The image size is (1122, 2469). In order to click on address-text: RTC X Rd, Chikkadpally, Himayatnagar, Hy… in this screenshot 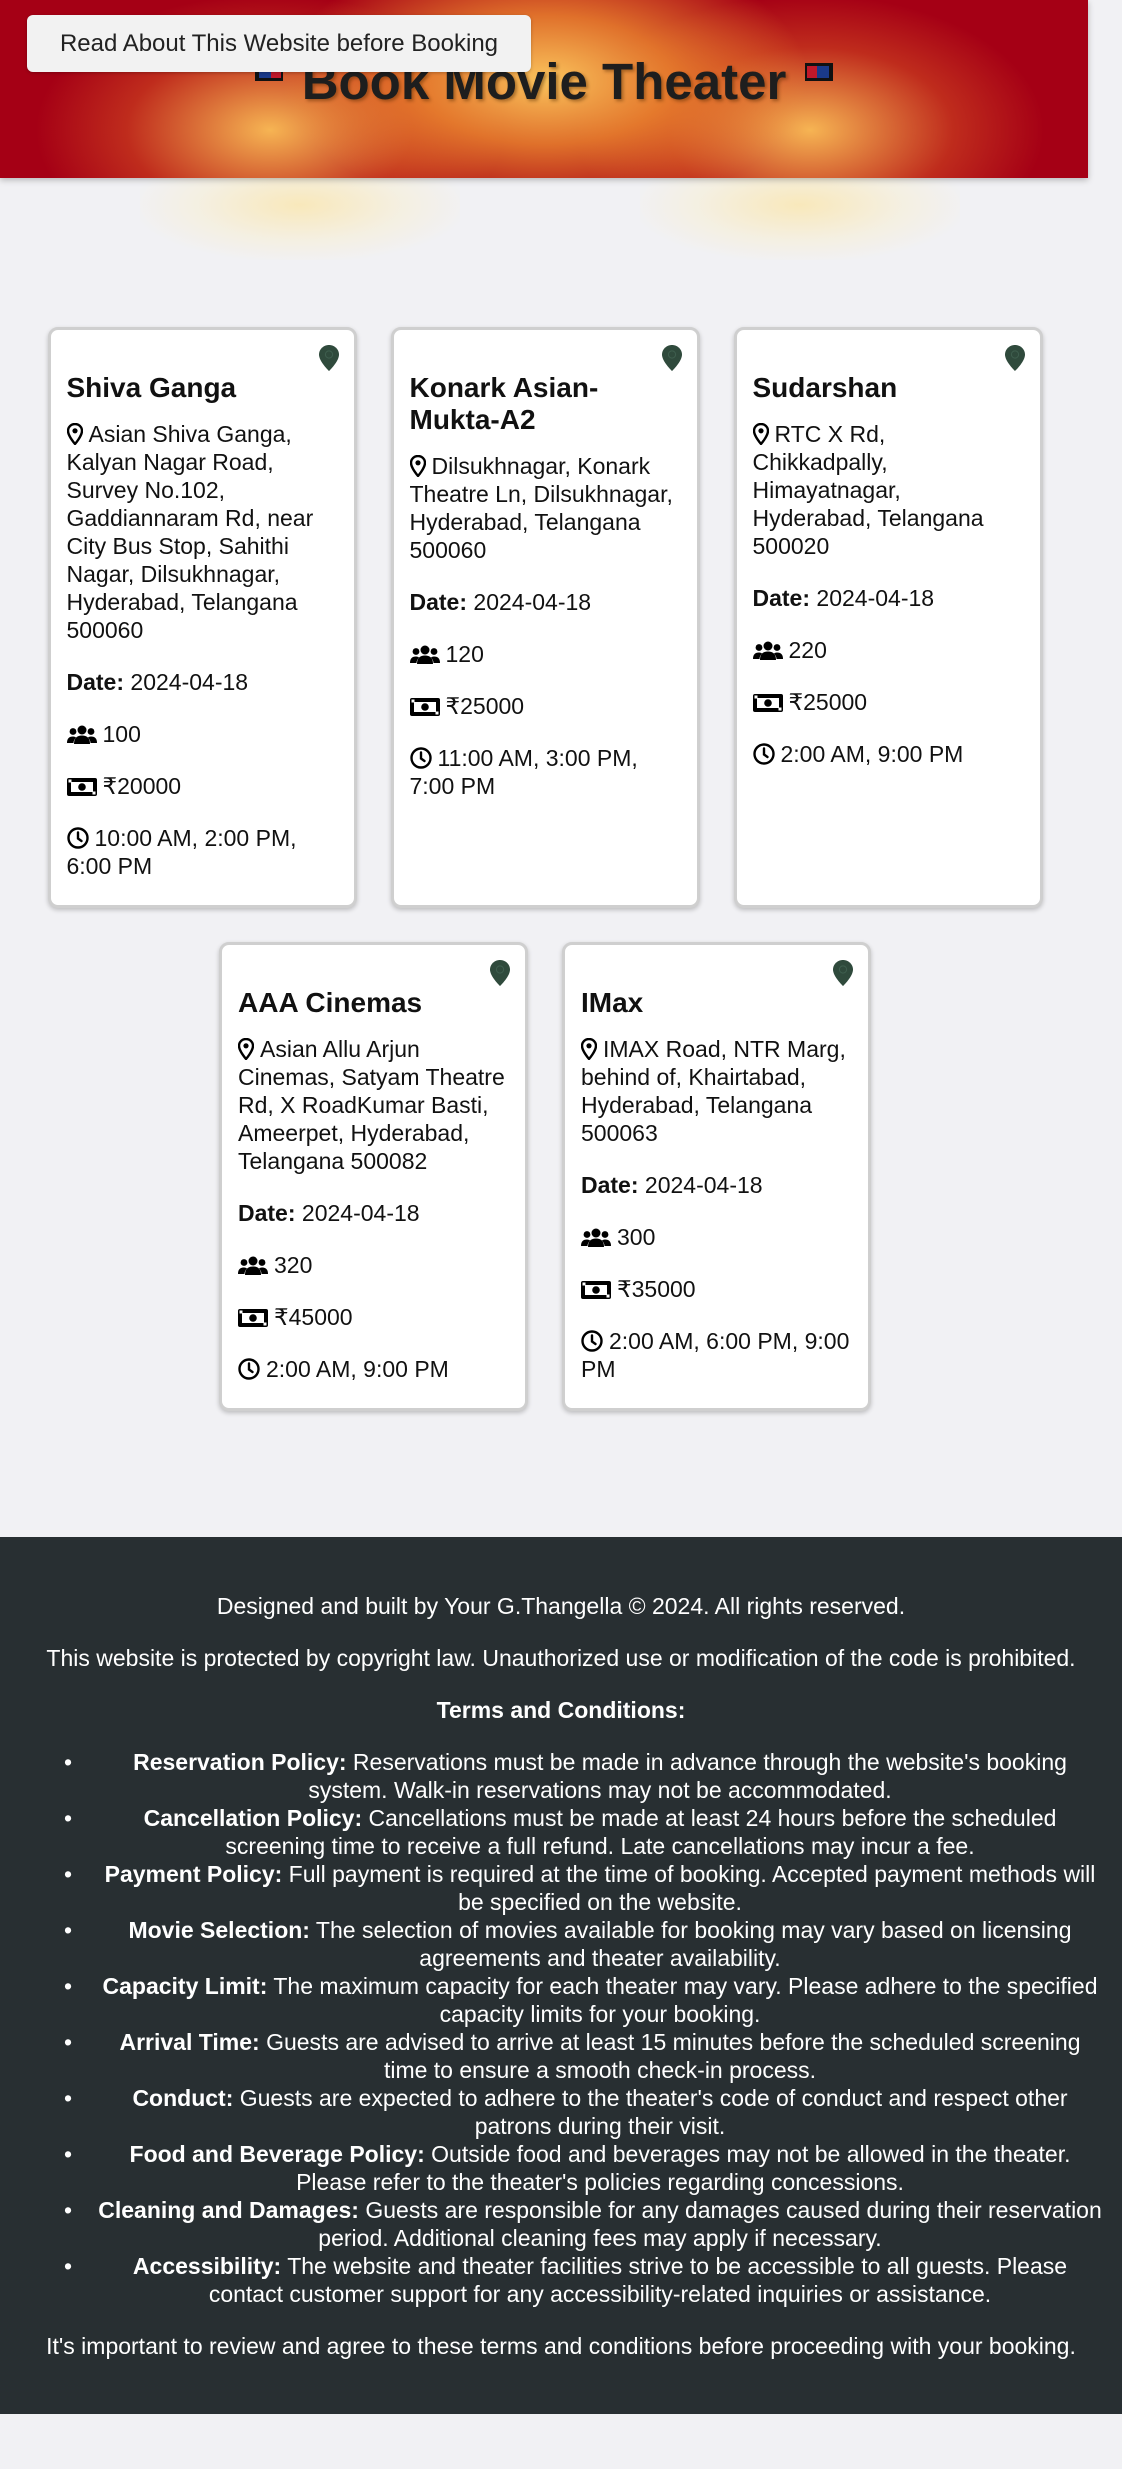, I will do `click(868, 490)`.